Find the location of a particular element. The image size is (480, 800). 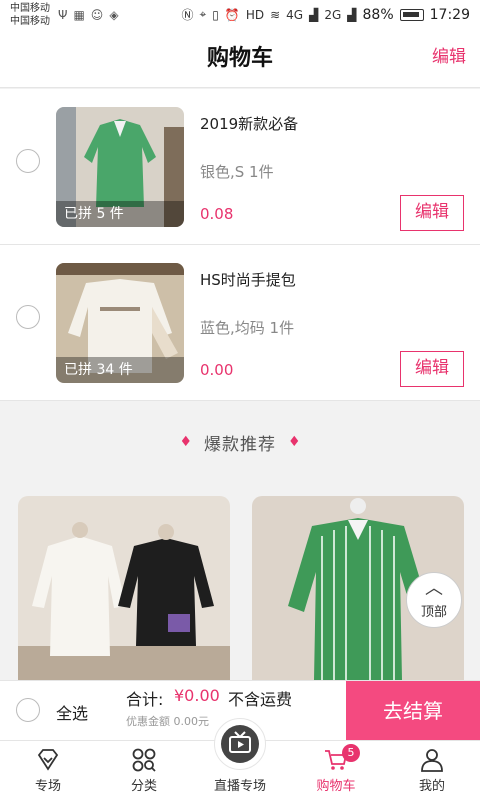

select-all-checkbox is located at coordinates (28, 710).